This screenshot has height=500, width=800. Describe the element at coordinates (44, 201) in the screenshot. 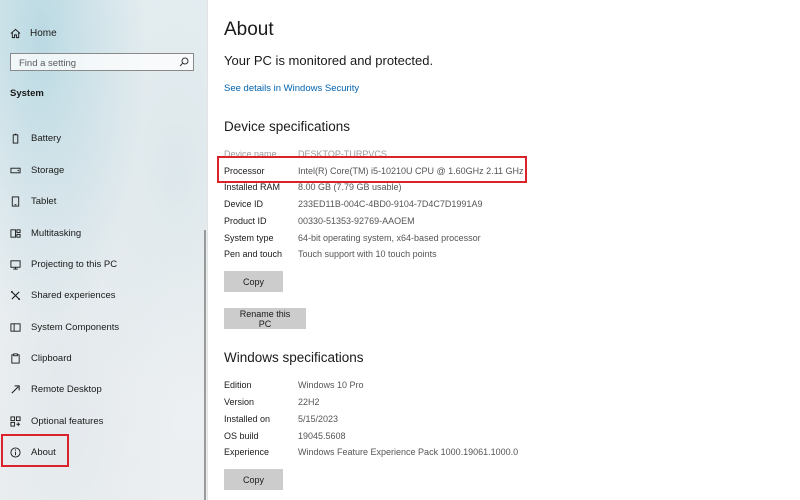

I see `sidebar-item-label: Tablet` at that location.